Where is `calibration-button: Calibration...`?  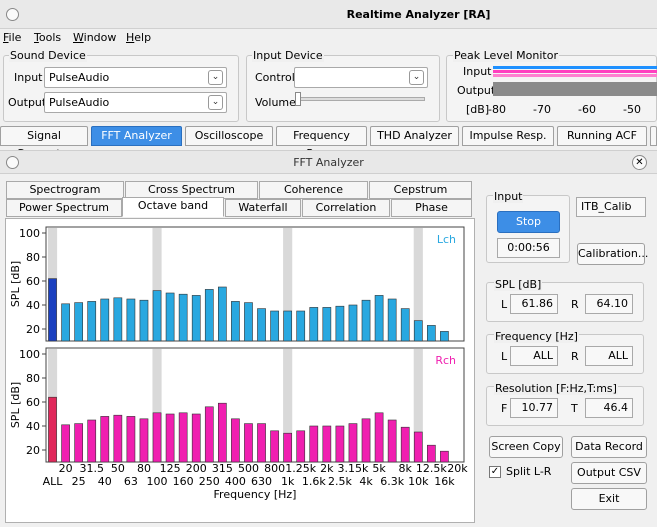
calibration-button: Calibration... is located at coordinates (612, 254).